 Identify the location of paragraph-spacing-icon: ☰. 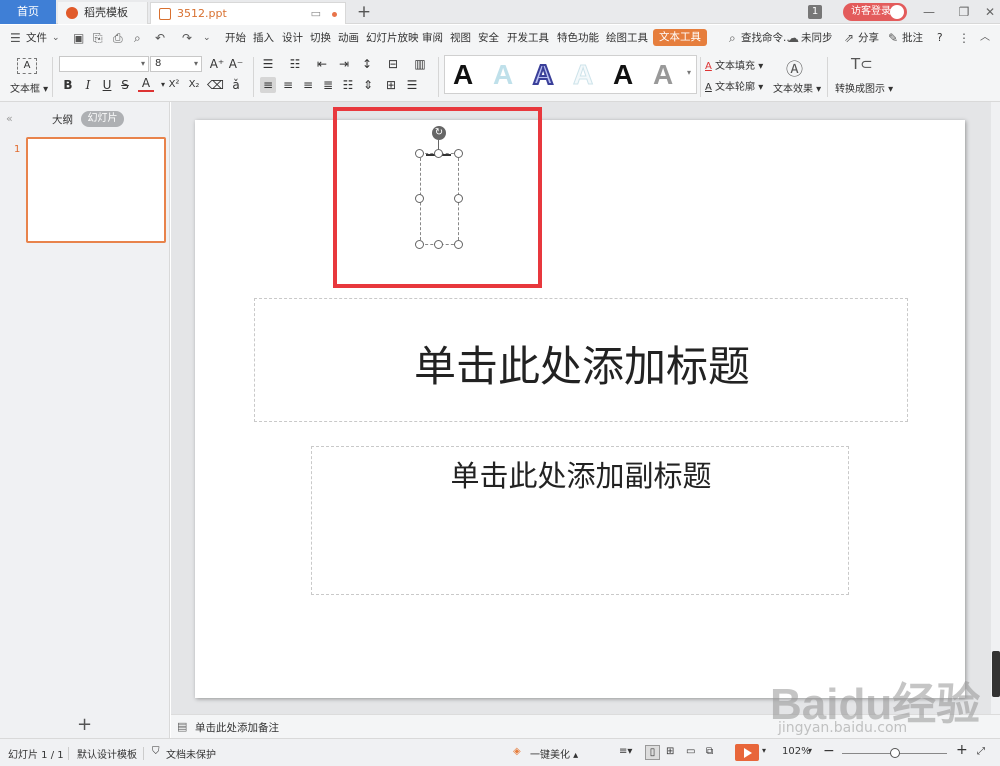
(412, 85).